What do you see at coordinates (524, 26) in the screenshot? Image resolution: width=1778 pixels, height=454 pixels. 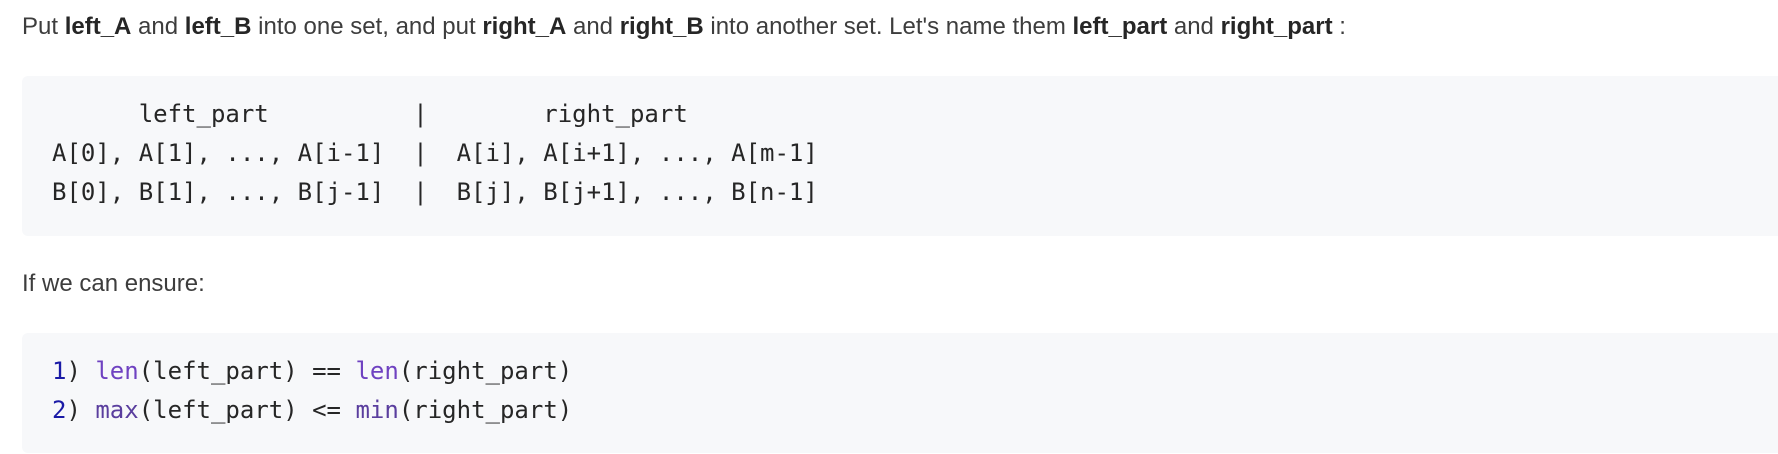 I see `bold-term: right_A` at bounding box center [524, 26].